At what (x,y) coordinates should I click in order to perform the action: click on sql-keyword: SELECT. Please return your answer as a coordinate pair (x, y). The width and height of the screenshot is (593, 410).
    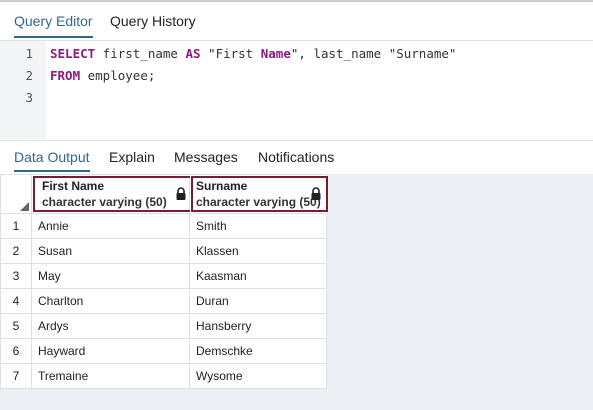
    Looking at the image, I should click on (73, 53).